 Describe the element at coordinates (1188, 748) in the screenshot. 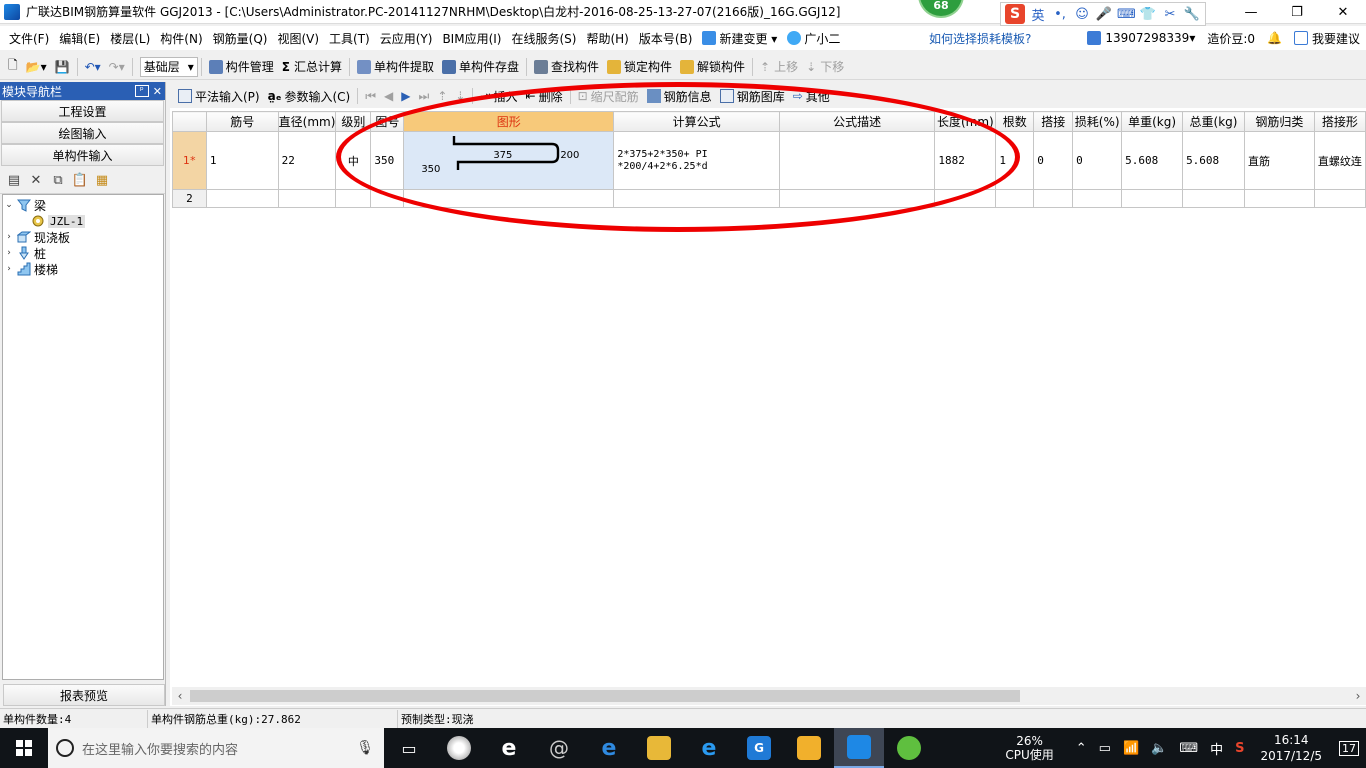

I see `keyboard-icon: ⌨` at that location.